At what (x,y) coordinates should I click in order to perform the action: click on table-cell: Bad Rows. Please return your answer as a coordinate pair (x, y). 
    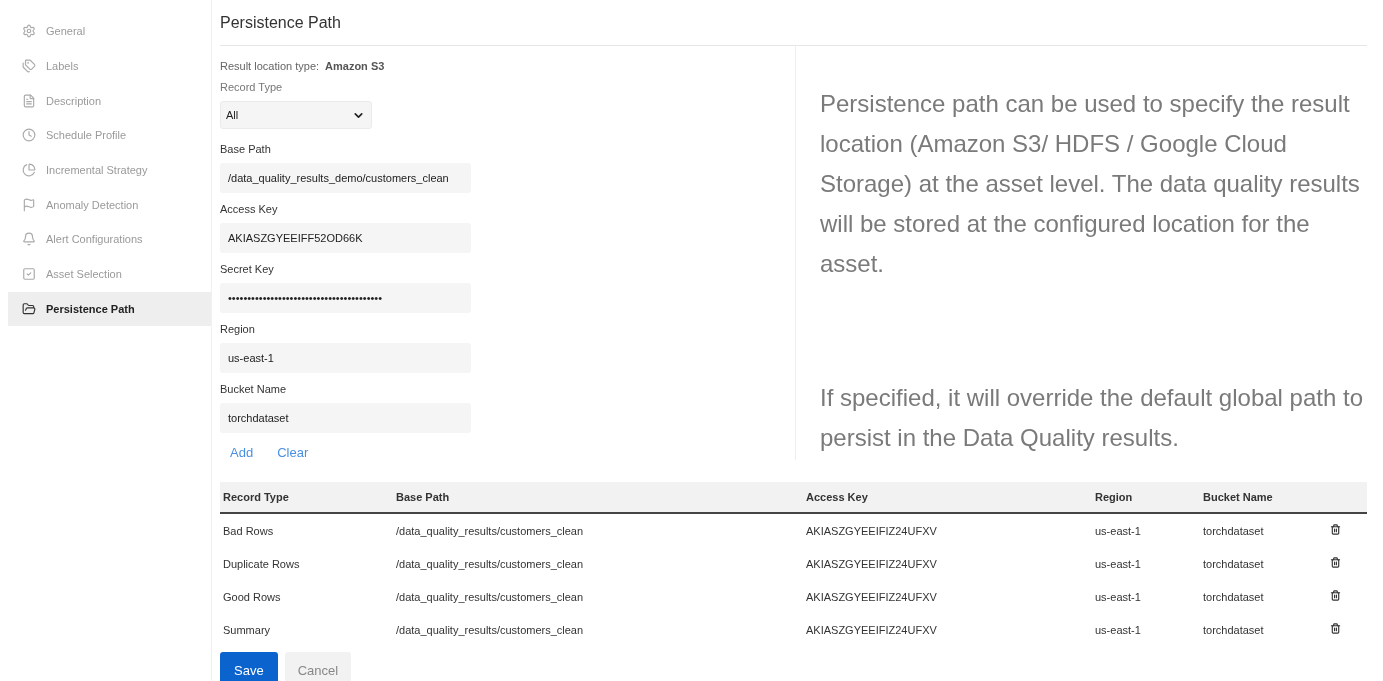
    Looking at the image, I should click on (306, 530).